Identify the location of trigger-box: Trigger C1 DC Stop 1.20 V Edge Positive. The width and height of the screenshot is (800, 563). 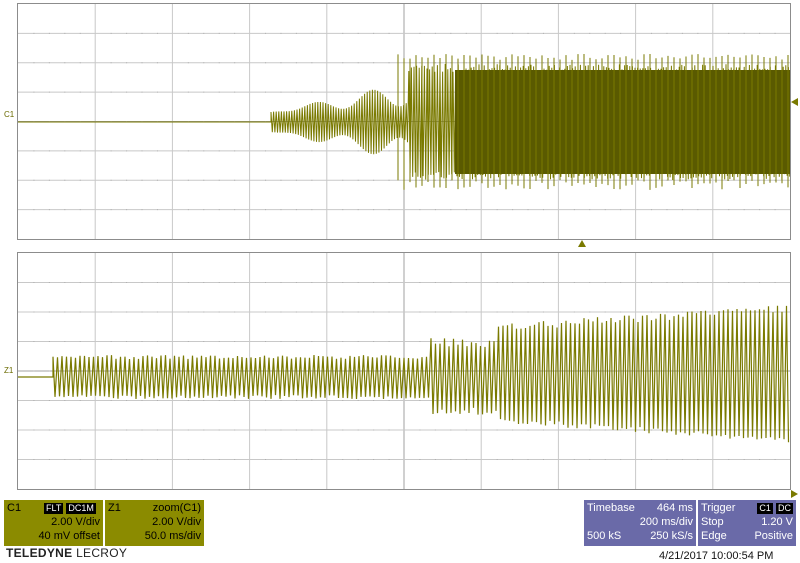
(747, 523).